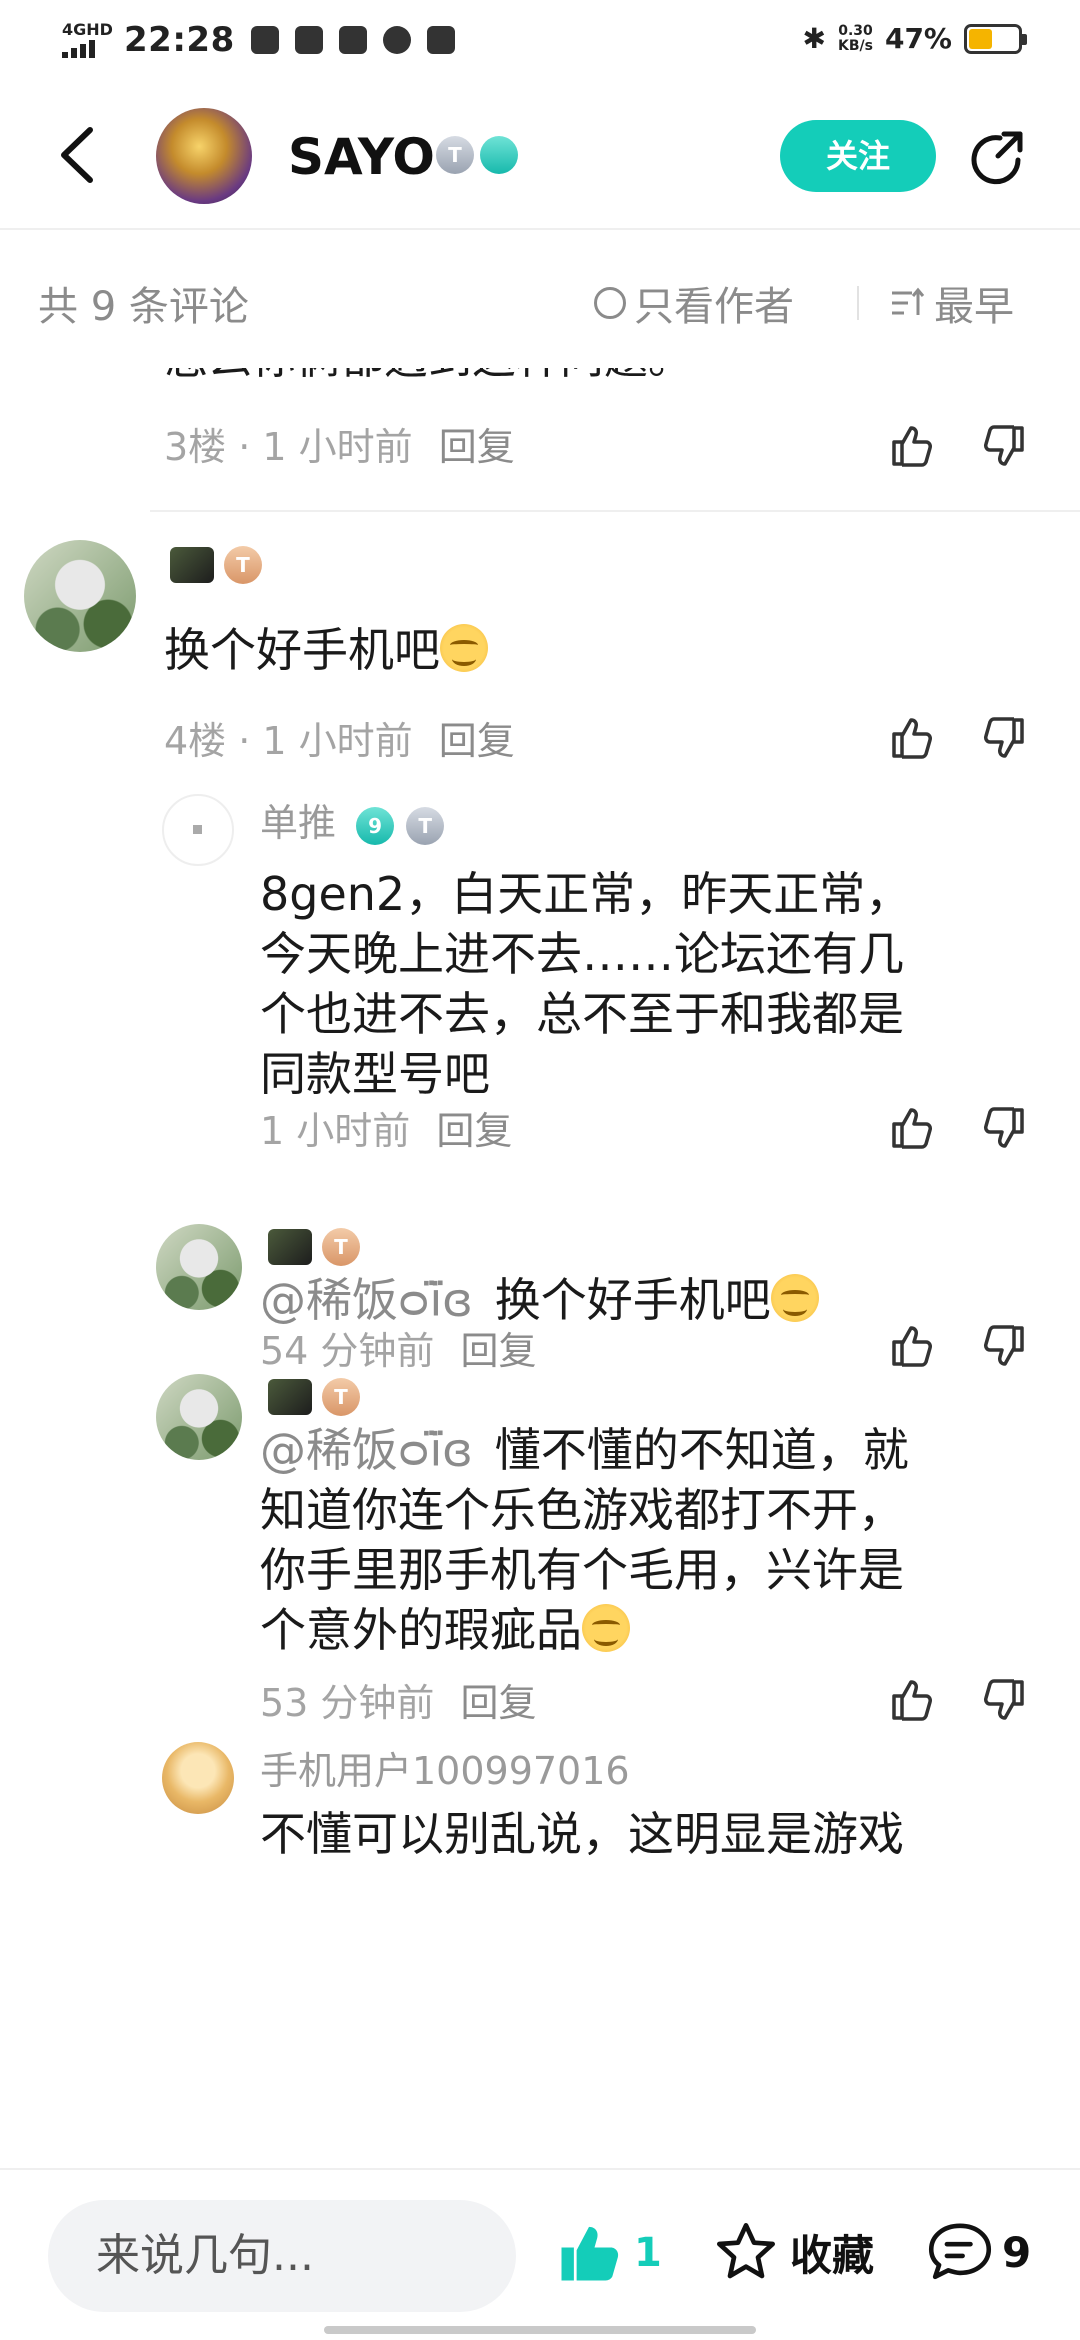 The image size is (1080, 2340). I want to click on reply-3-reply-button: 回复, so click(499, 1703).